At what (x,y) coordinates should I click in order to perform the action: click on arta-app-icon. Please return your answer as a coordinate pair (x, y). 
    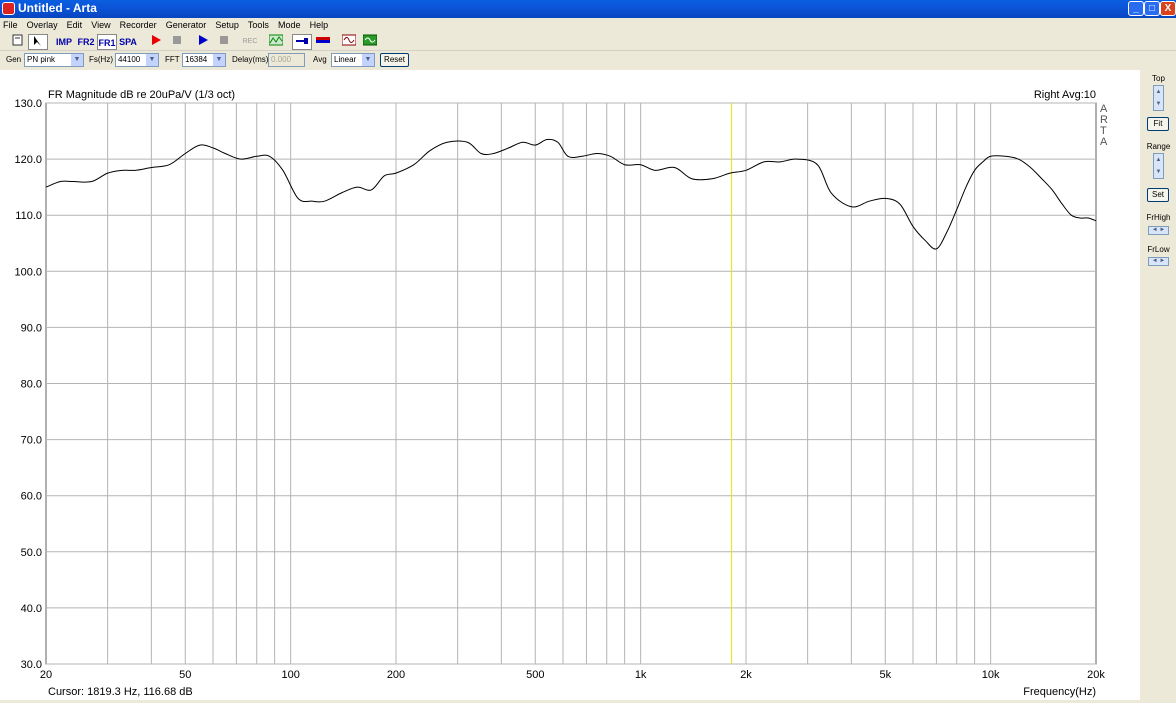
    Looking at the image, I should click on (8, 8).